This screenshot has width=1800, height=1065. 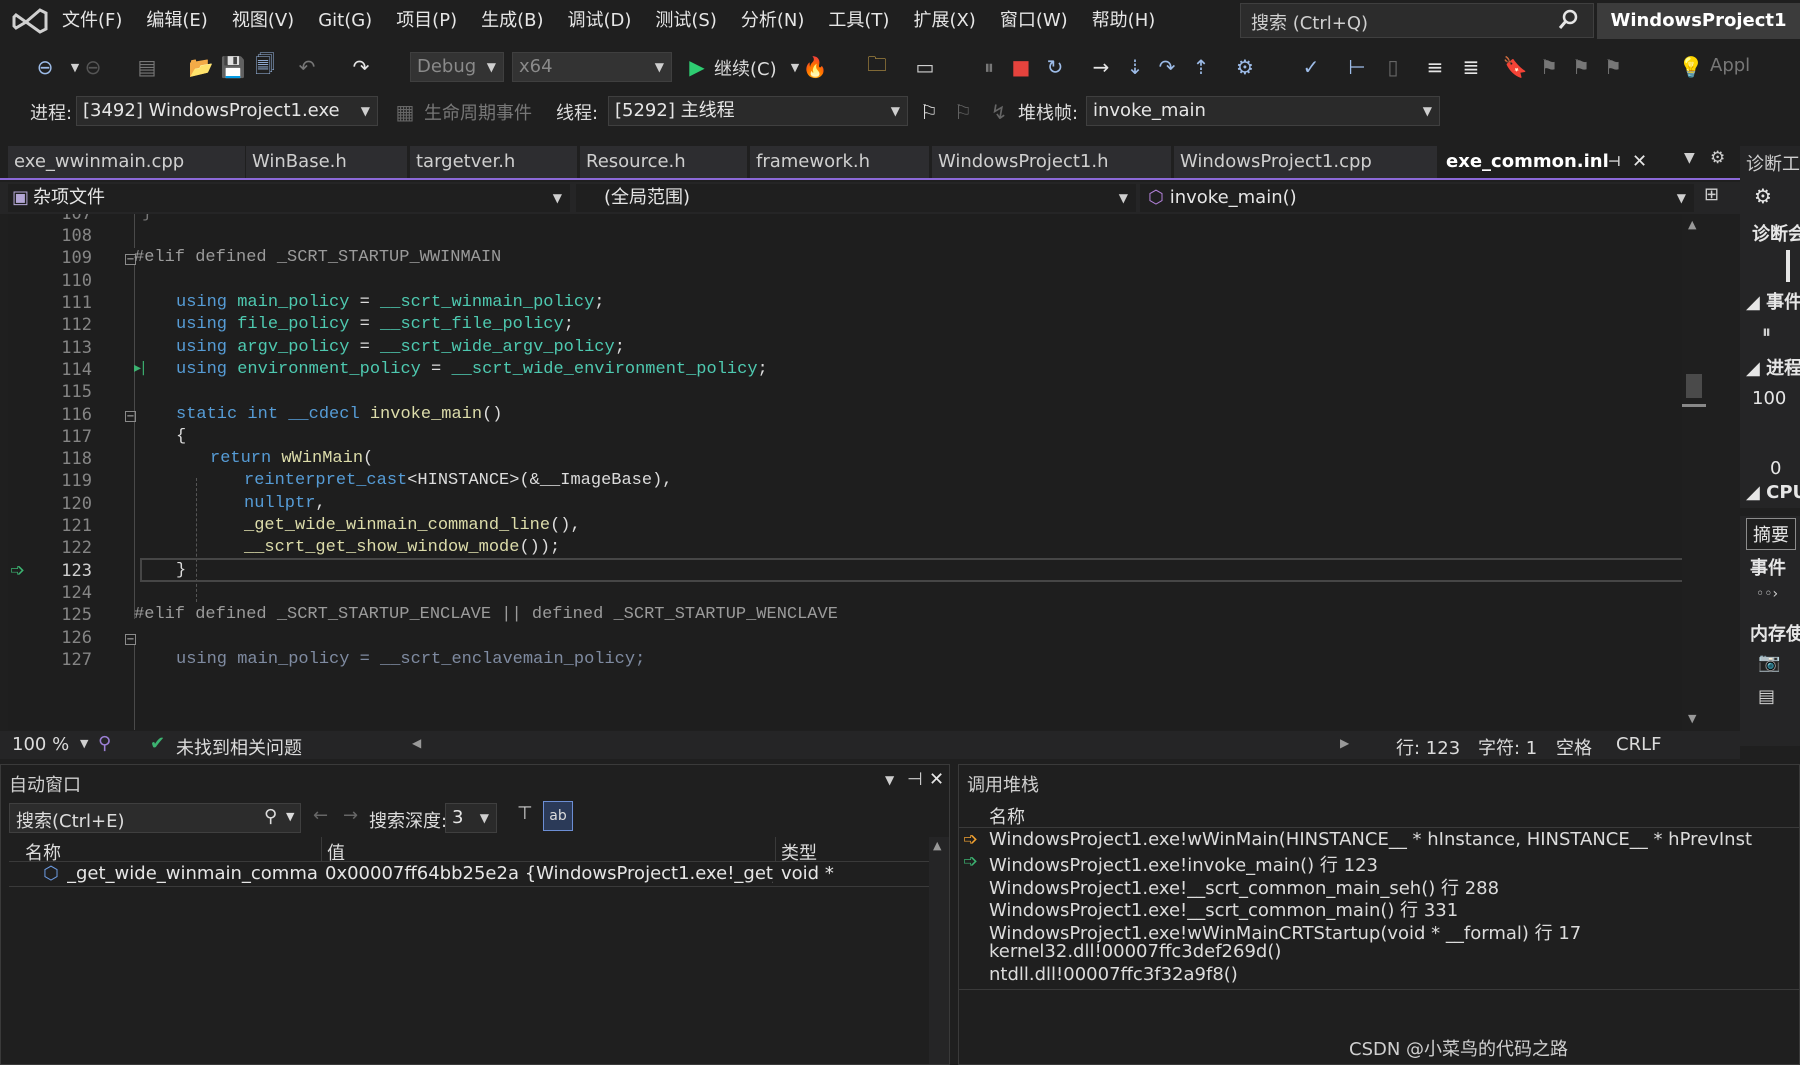 I want to click on process-memory-section-header: ◢ 进程, so click(x=1773, y=367).